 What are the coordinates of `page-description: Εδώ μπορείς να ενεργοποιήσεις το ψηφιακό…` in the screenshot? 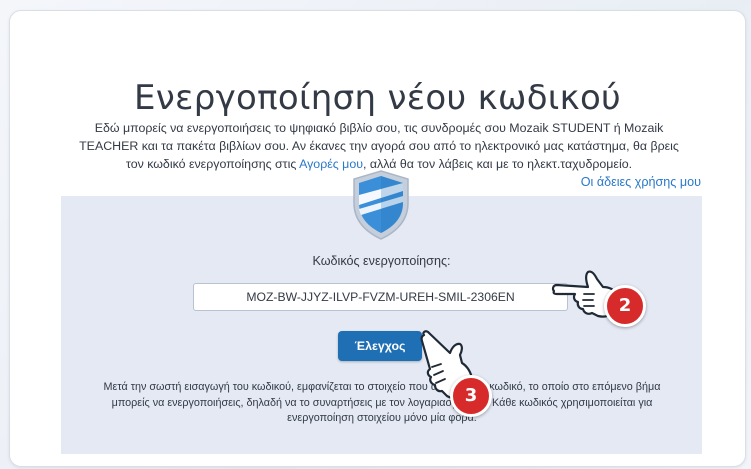 It's located at (379, 146).